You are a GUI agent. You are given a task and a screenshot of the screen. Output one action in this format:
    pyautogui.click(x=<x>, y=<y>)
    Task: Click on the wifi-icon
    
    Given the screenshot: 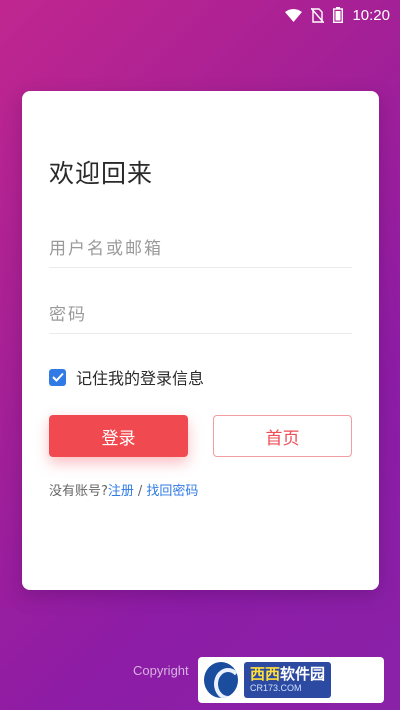 What is the action you would take?
    pyautogui.click(x=294, y=15)
    